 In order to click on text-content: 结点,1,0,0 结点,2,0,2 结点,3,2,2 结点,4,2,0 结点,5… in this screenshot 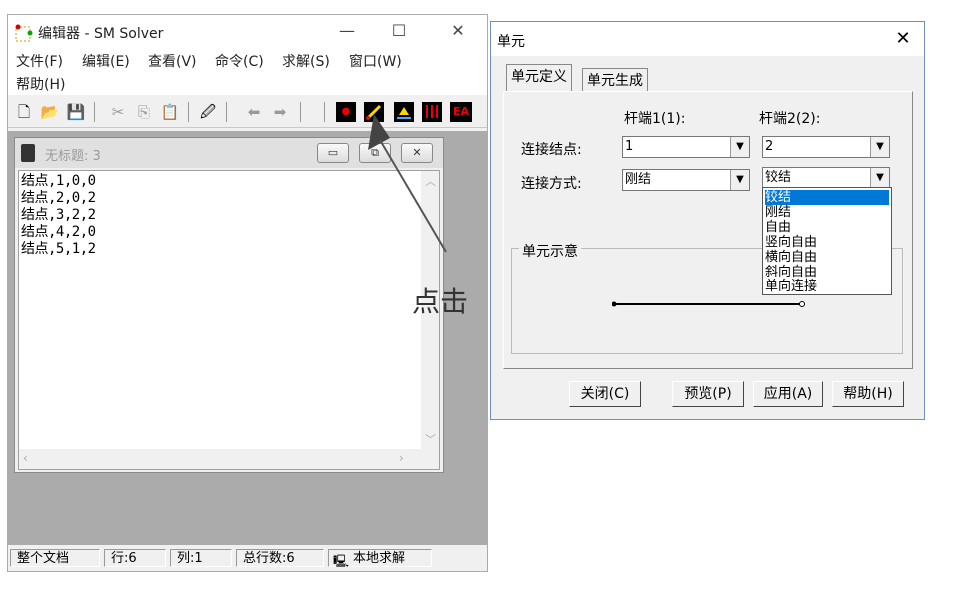, I will do `click(58, 215)`.